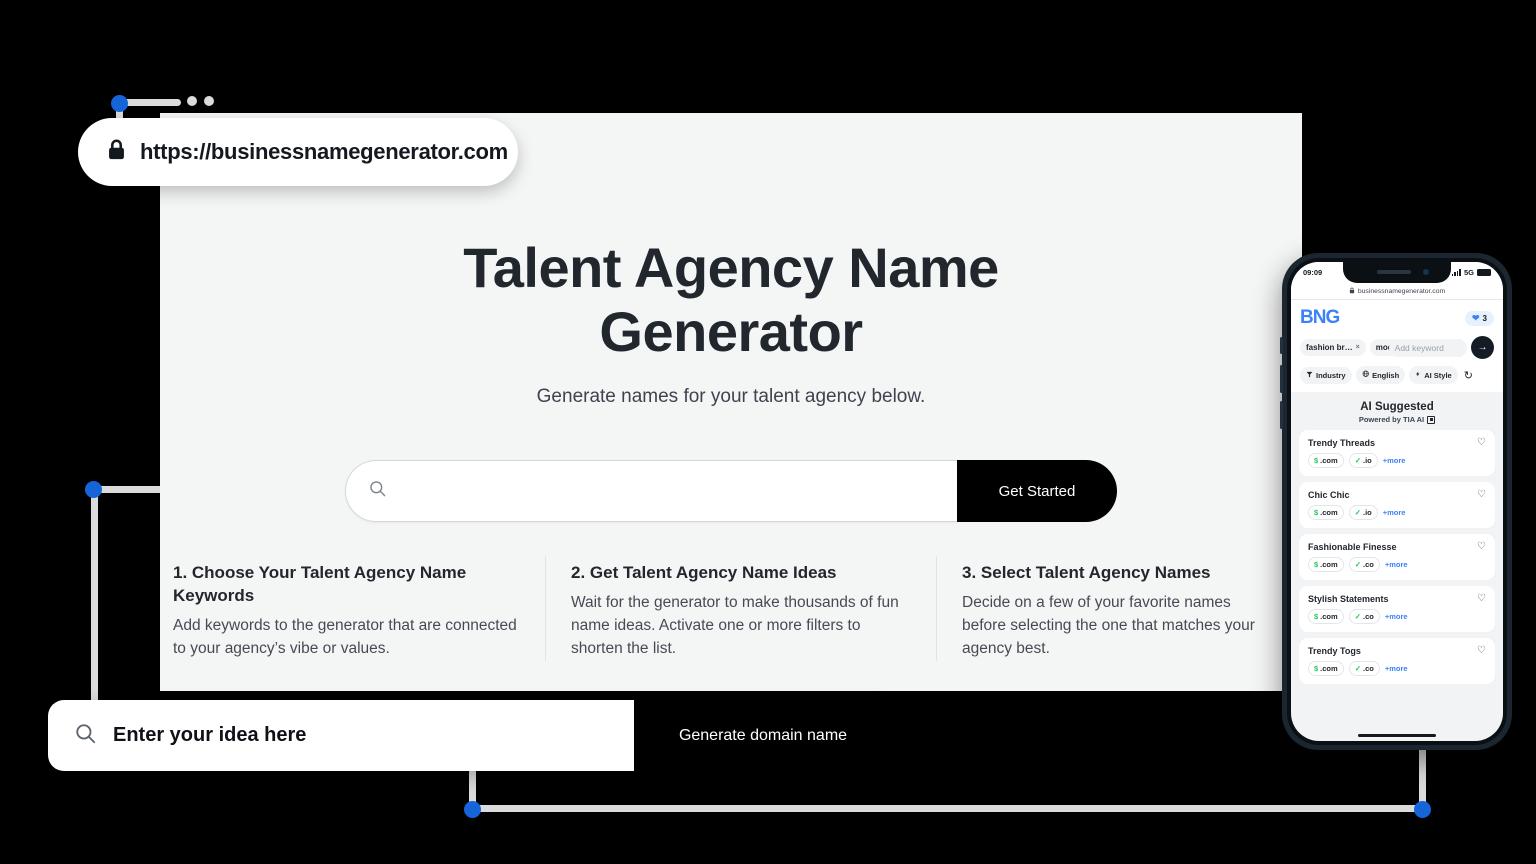 The width and height of the screenshot is (1536, 864). Describe the element at coordinates (1380, 375) in the screenshot. I see `filter-language: English` at that location.